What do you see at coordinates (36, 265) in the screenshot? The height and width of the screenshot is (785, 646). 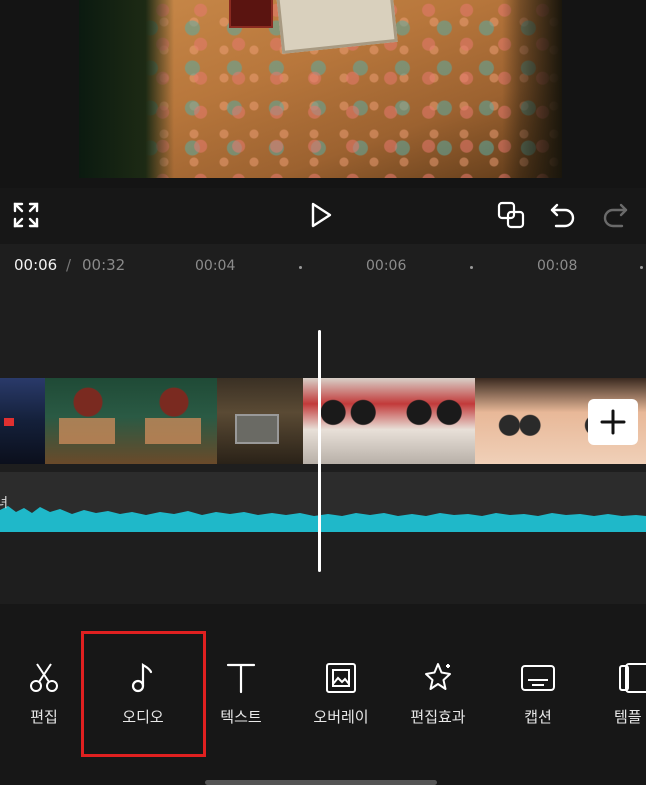 I see `current-time: 00:06` at bounding box center [36, 265].